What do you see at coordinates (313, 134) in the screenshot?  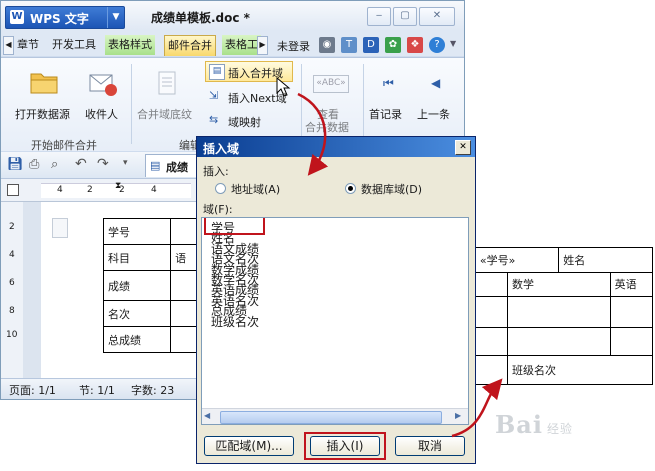 I see `arrow-to-dialog` at bounding box center [313, 134].